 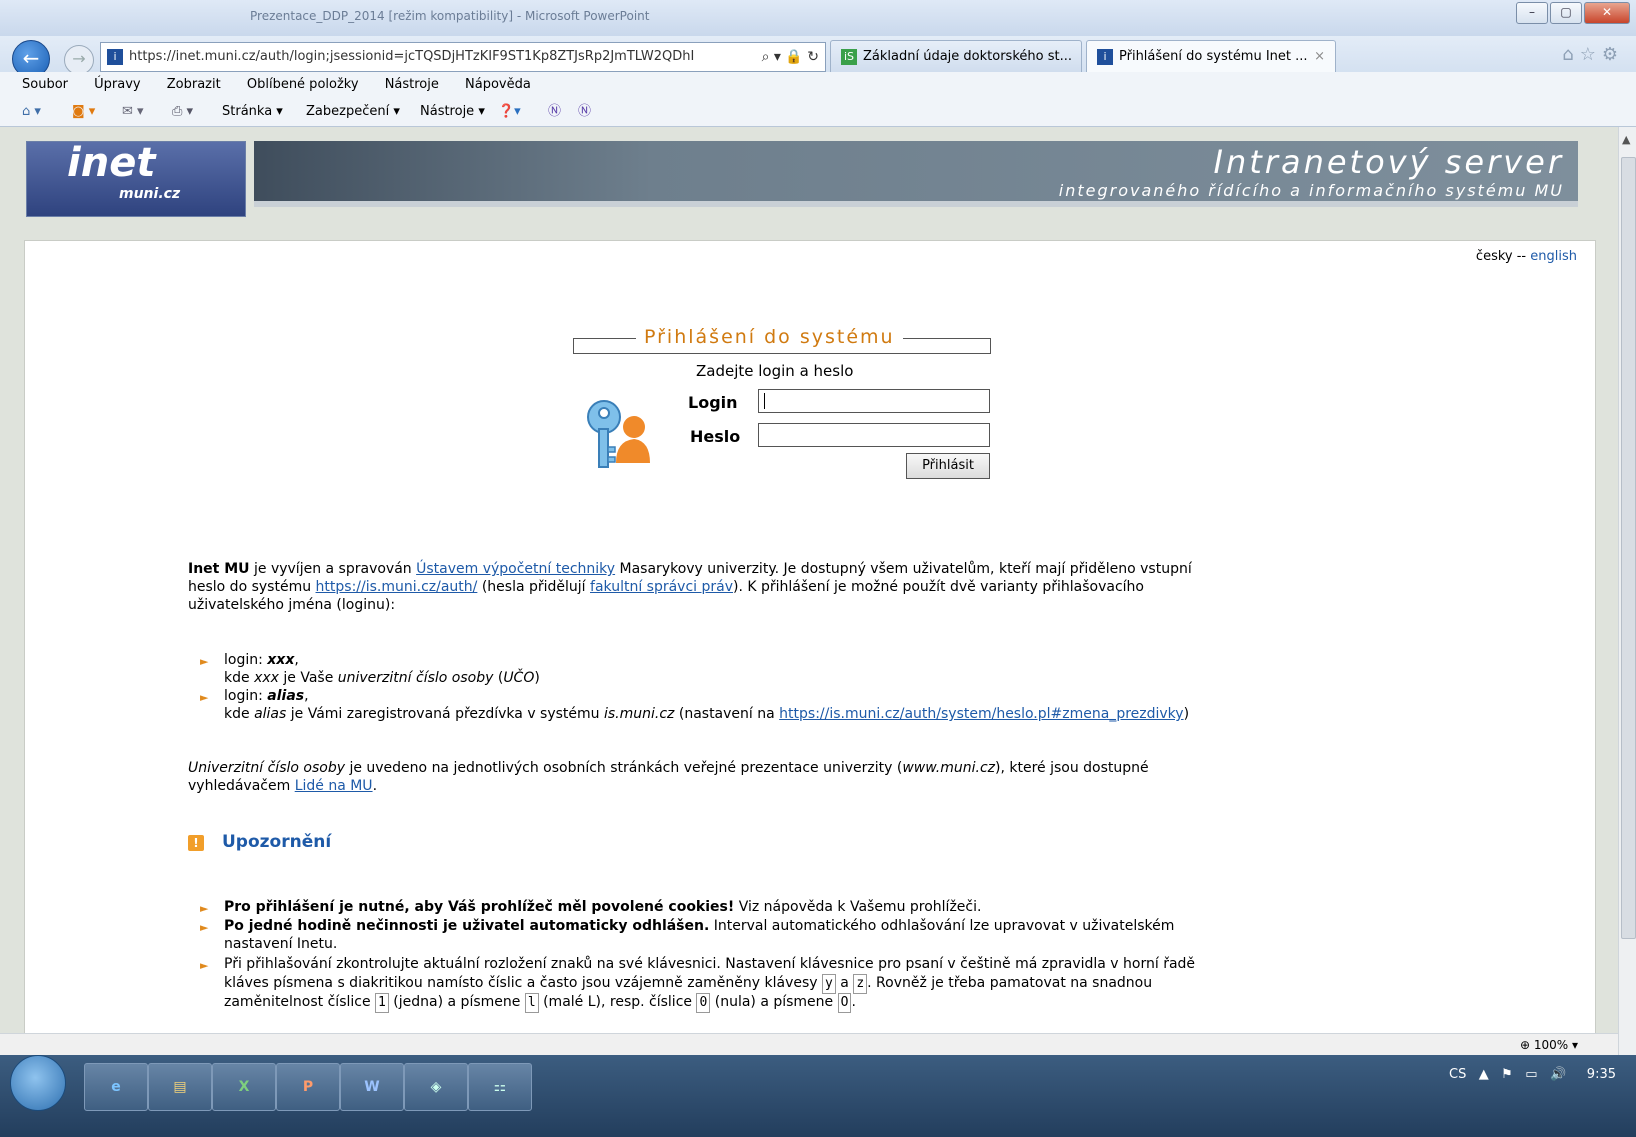 What do you see at coordinates (509, 112) in the screenshot?
I see `help-icon: ❓▾` at bounding box center [509, 112].